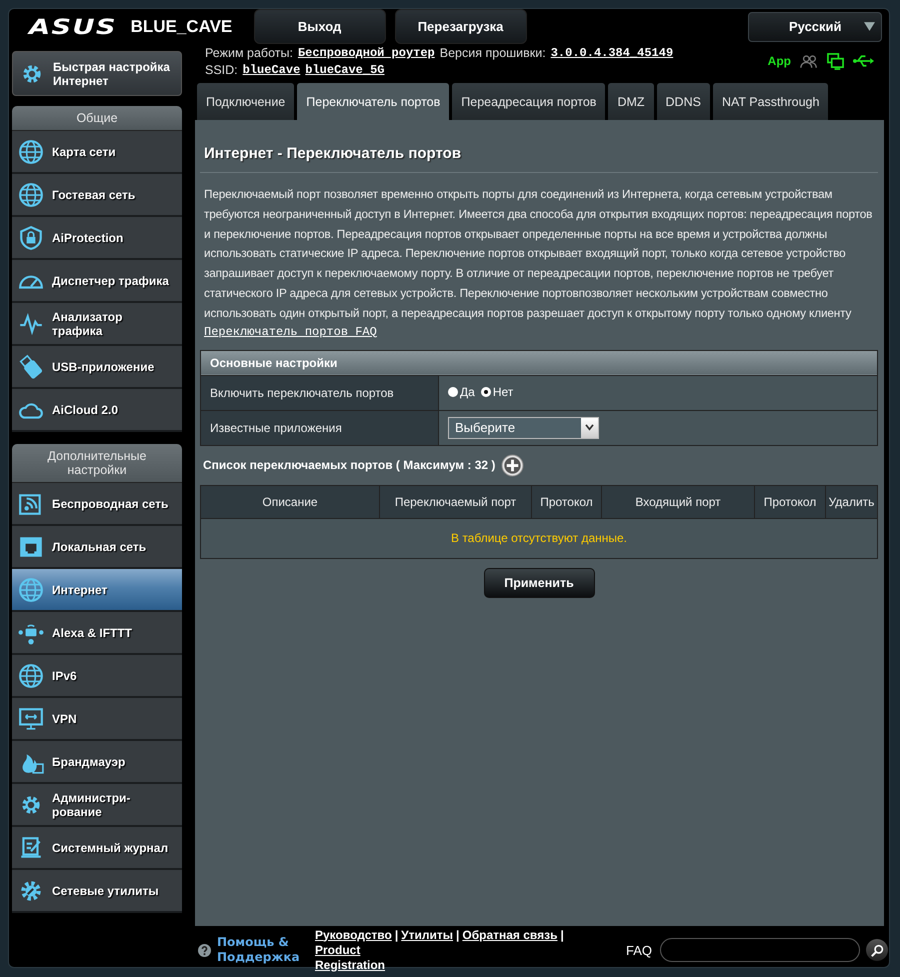  What do you see at coordinates (97, 195) in the screenshot?
I see `sidebar-item: Гостевая сеть` at bounding box center [97, 195].